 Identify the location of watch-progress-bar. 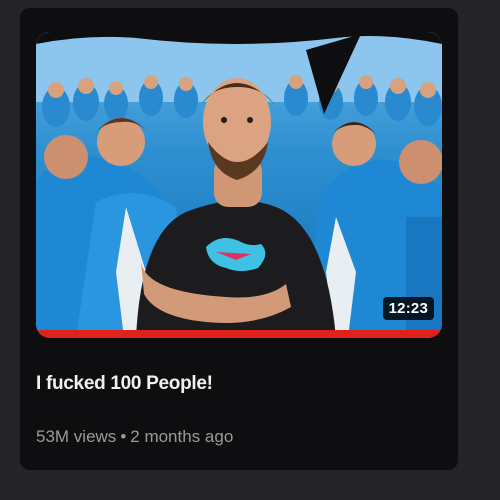
(239, 334).